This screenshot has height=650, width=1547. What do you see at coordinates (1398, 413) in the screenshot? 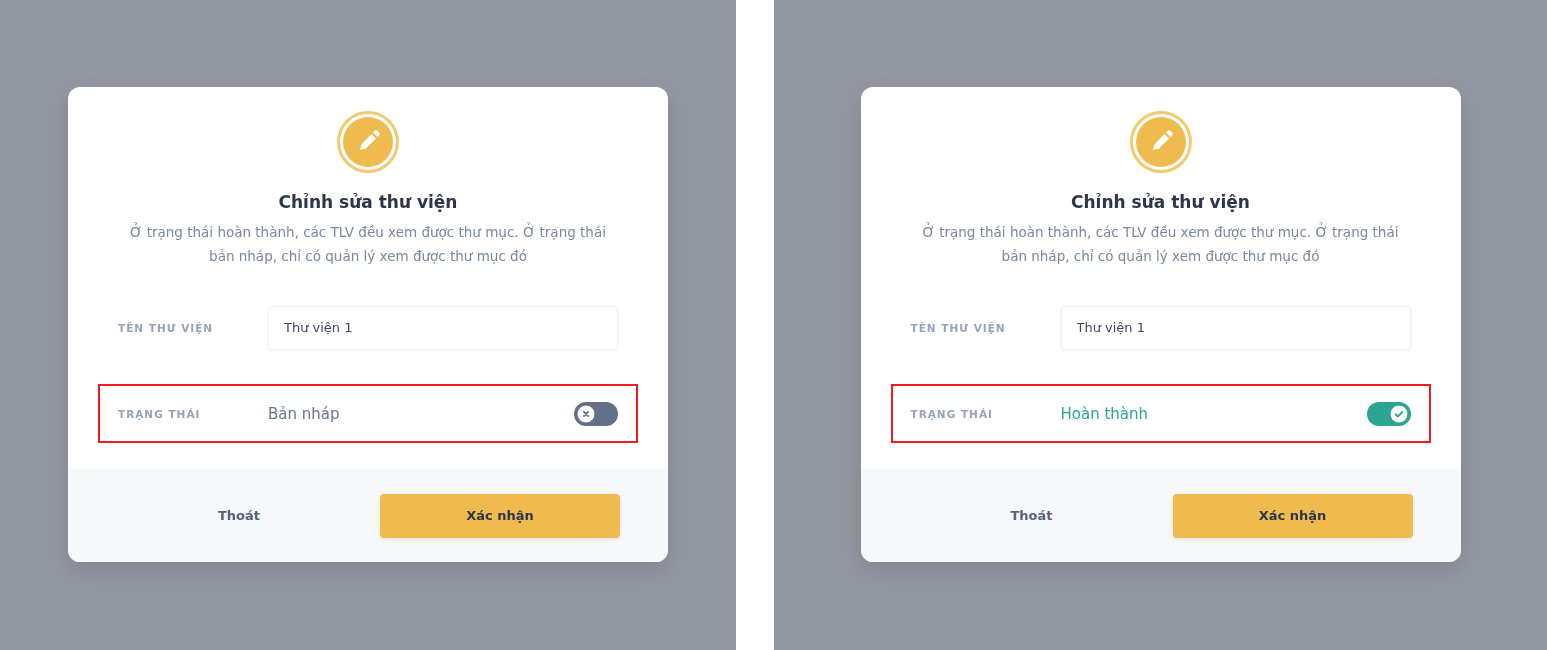
I see `check-icon` at bounding box center [1398, 413].